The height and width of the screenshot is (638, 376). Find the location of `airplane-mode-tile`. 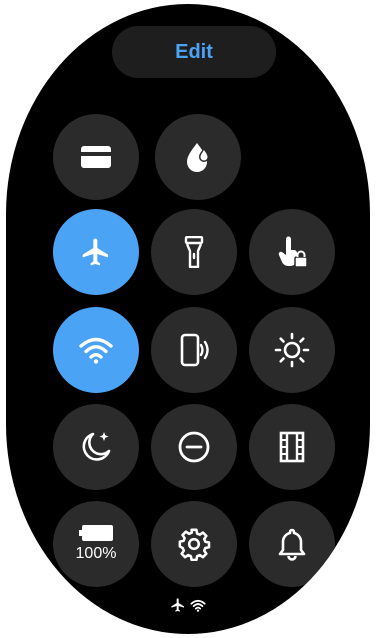

airplane-mode-tile is located at coordinates (96, 252).